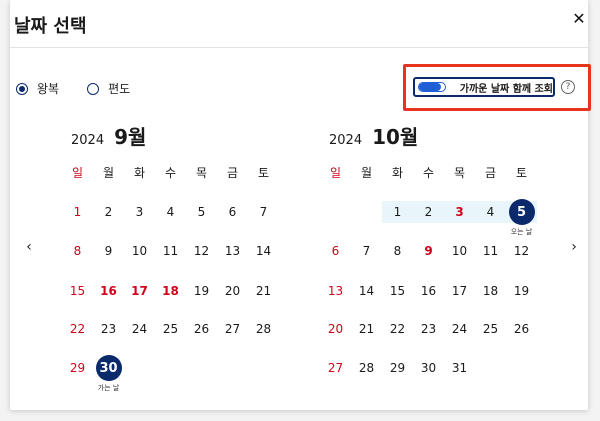 The width and height of the screenshot is (600, 421). I want to click on week-row: 1234567, so click(170, 212).